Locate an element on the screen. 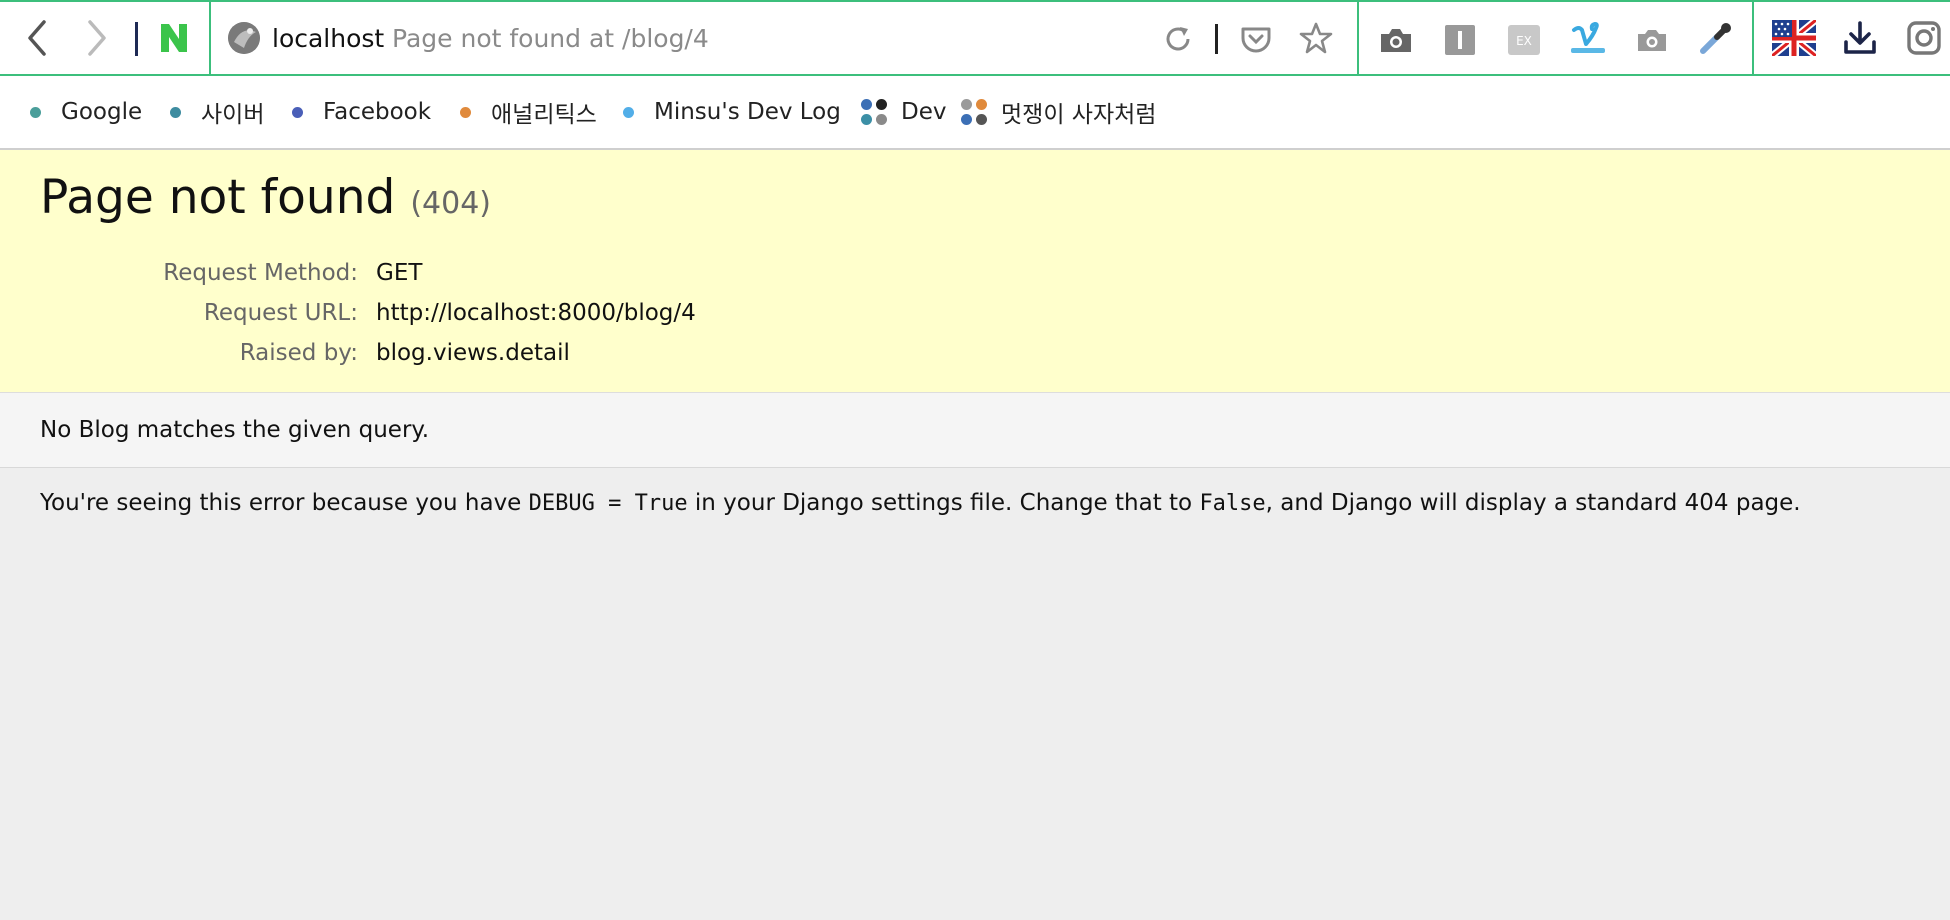  bookmark-label: Google is located at coordinates (102, 112).